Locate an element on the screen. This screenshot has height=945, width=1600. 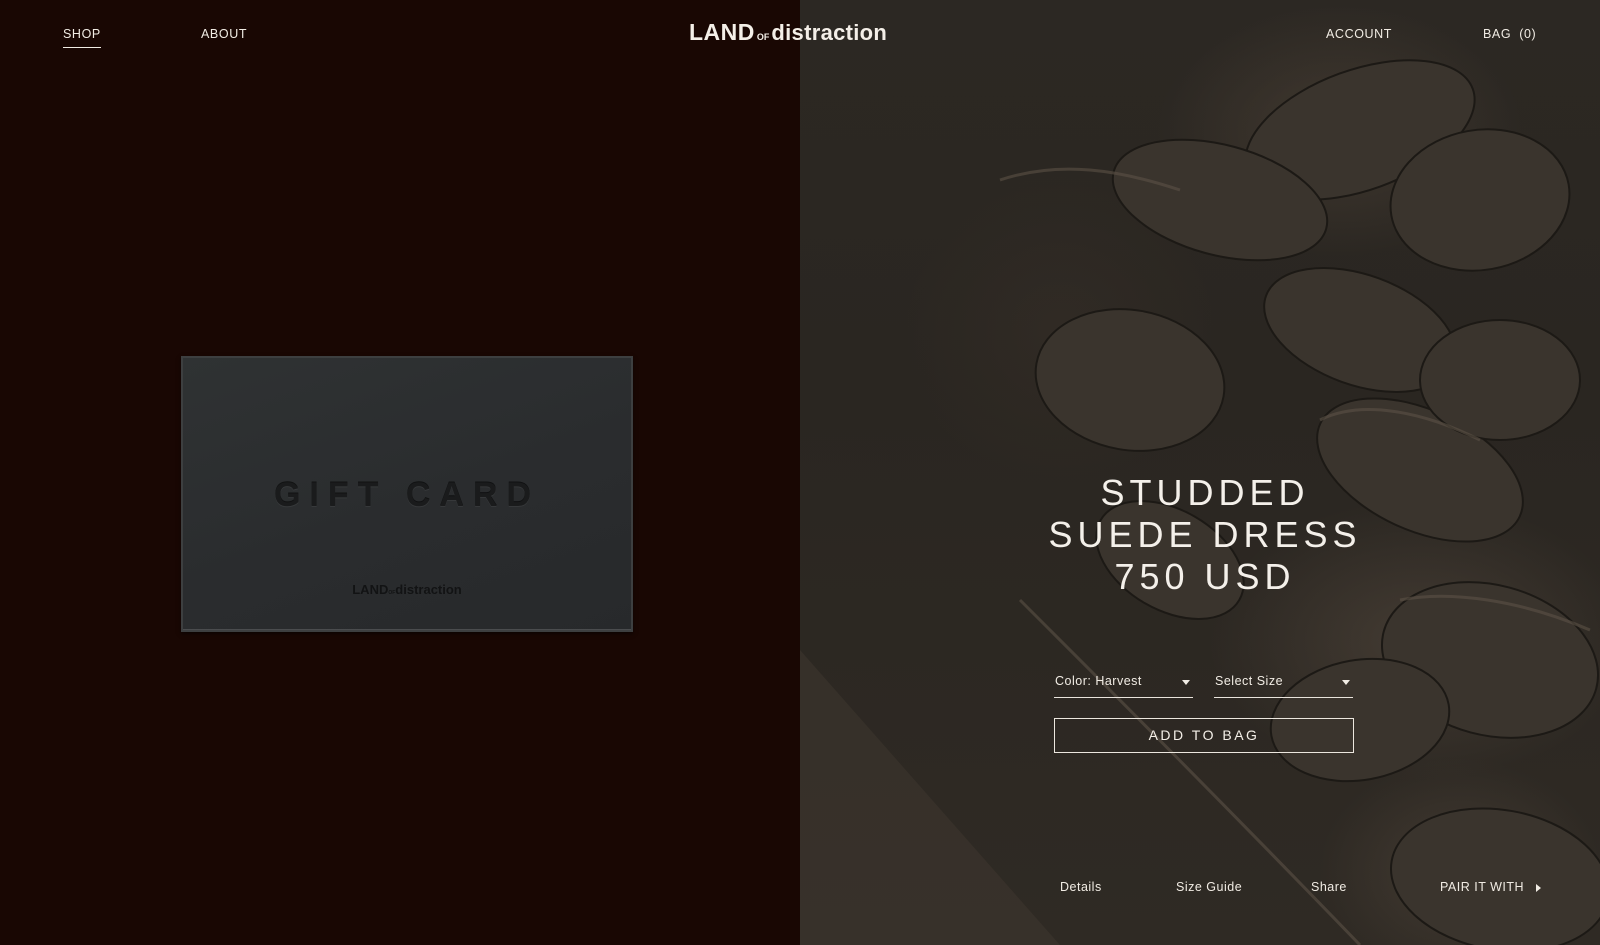
pair-it-with-label: PAIR IT WITH is located at coordinates (1482, 887).